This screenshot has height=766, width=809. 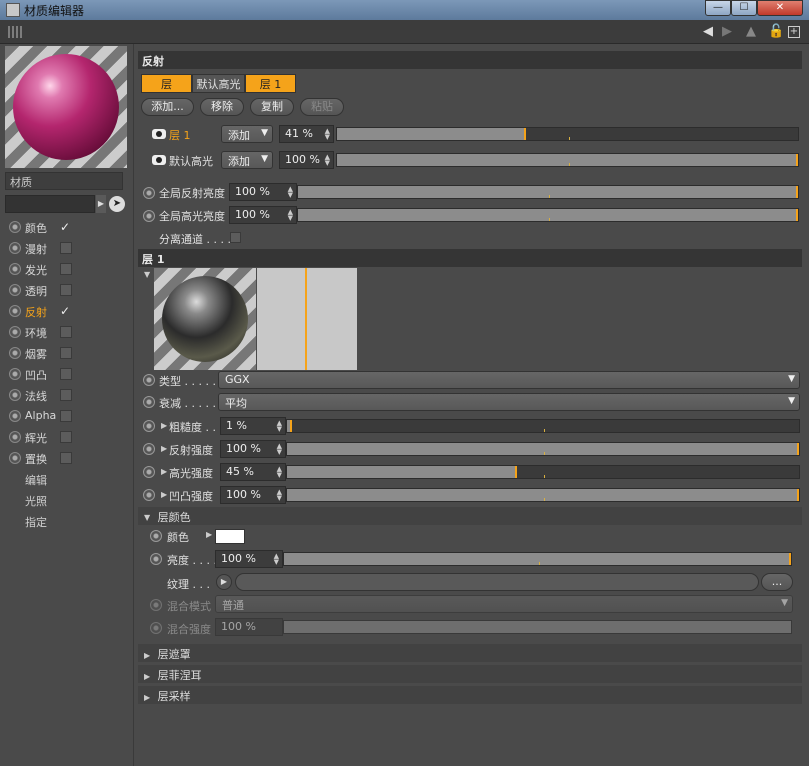 What do you see at coordinates (272, 107) in the screenshot?
I see `copy-button: 复制` at bounding box center [272, 107].